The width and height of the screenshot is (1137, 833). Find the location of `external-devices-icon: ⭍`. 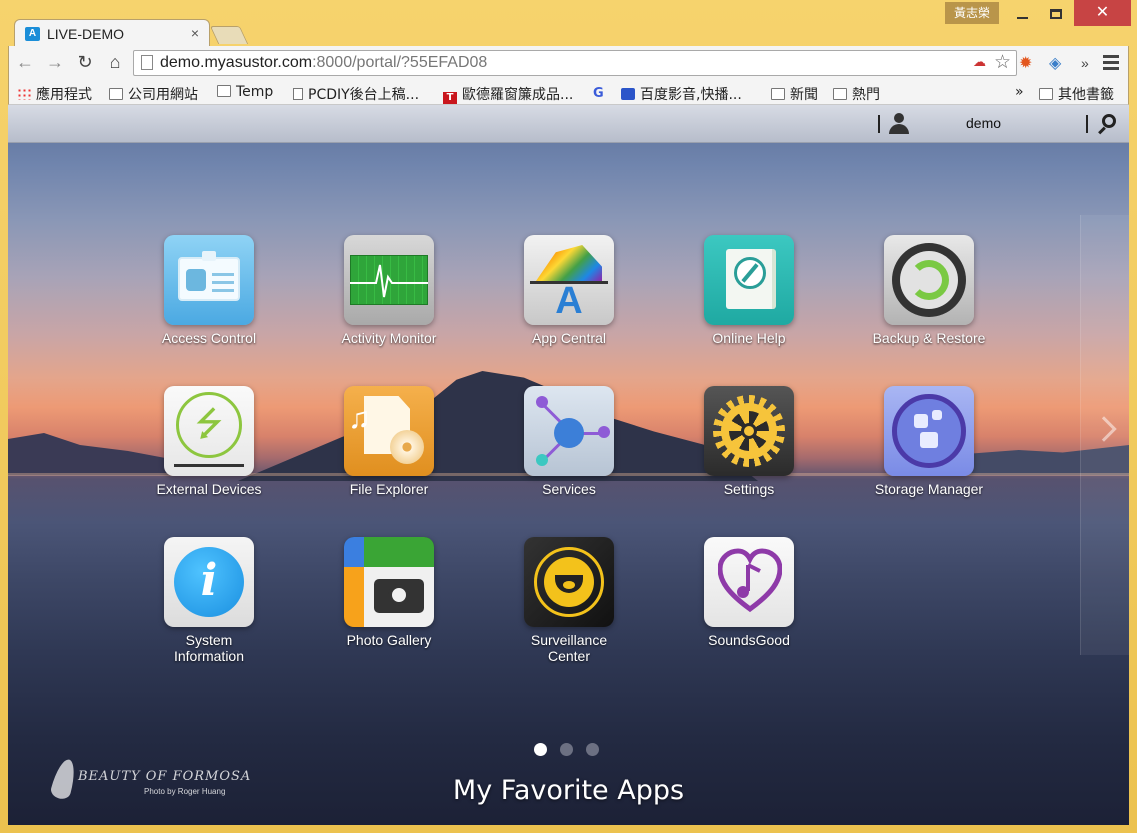

external-devices-icon: ⭍ is located at coordinates (209, 431).